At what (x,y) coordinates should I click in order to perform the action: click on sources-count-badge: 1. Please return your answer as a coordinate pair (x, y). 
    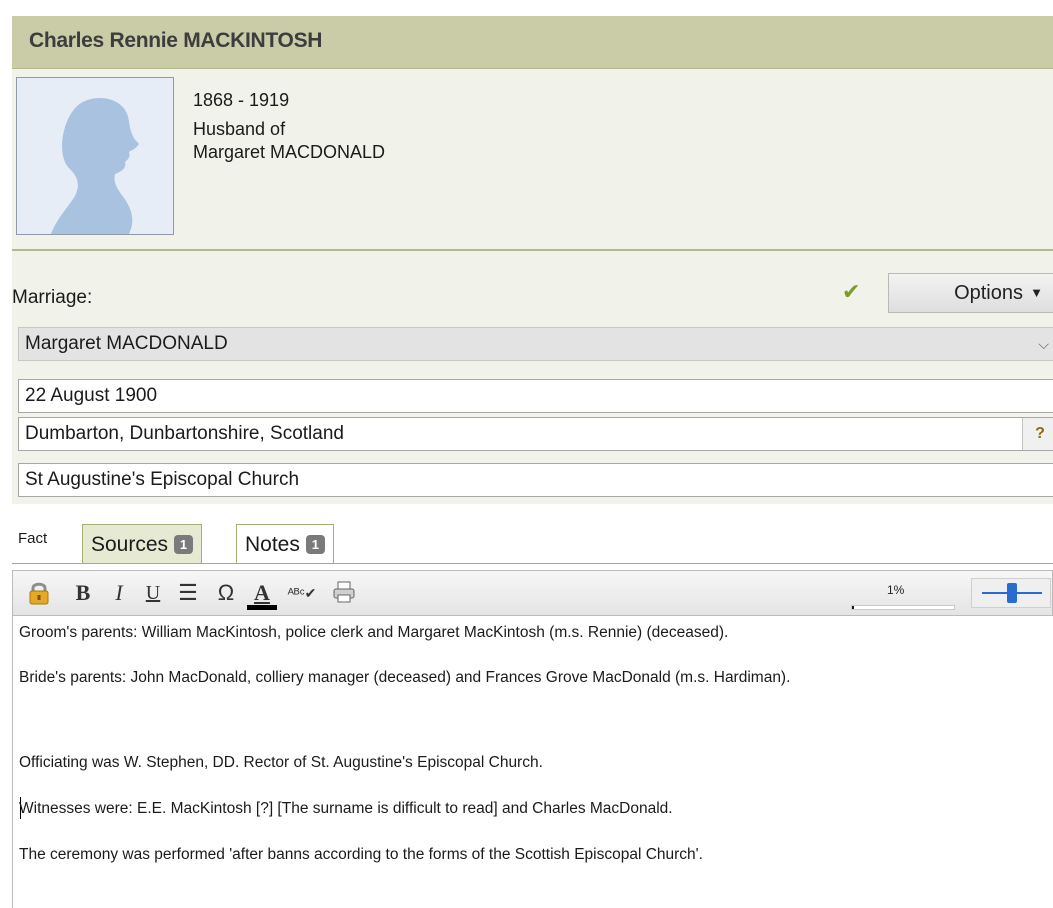
    Looking at the image, I should click on (184, 544).